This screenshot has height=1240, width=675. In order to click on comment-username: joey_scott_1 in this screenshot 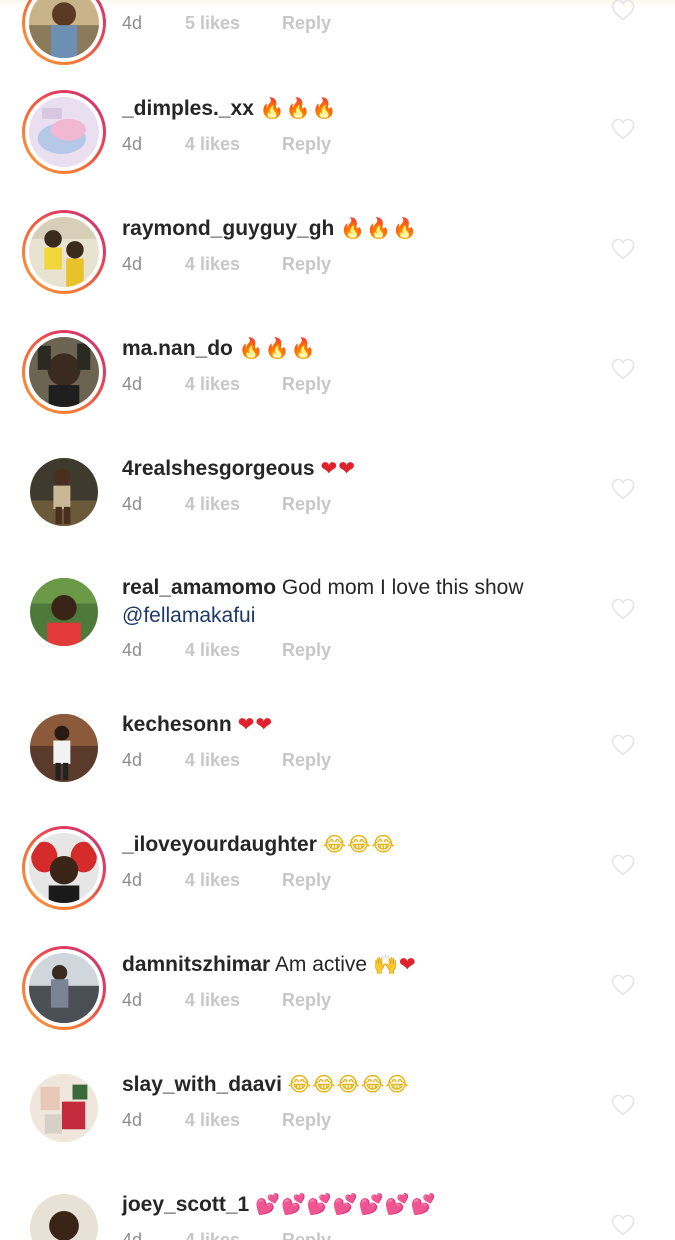, I will do `click(185, 1204)`.